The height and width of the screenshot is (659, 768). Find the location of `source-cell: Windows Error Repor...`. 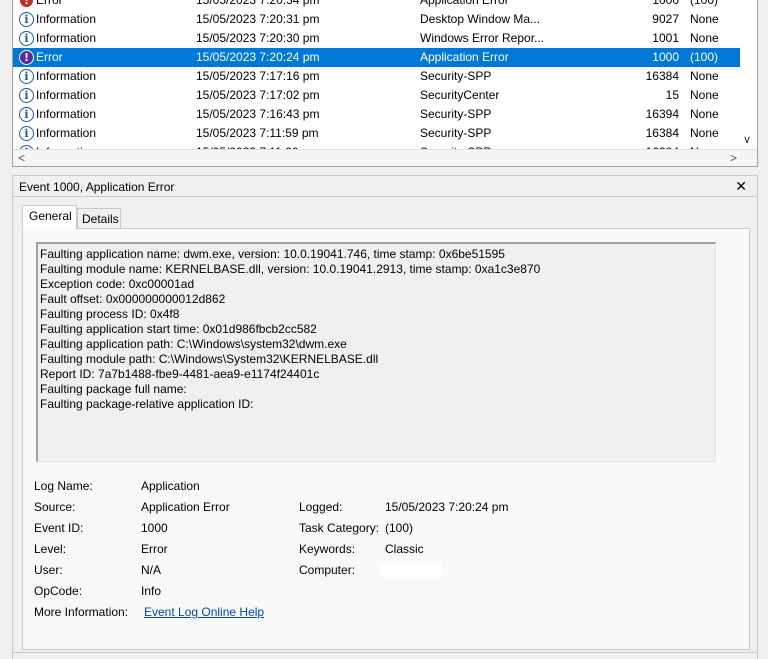

source-cell: Windows Error Repor... is located at coordinates (482, 38).